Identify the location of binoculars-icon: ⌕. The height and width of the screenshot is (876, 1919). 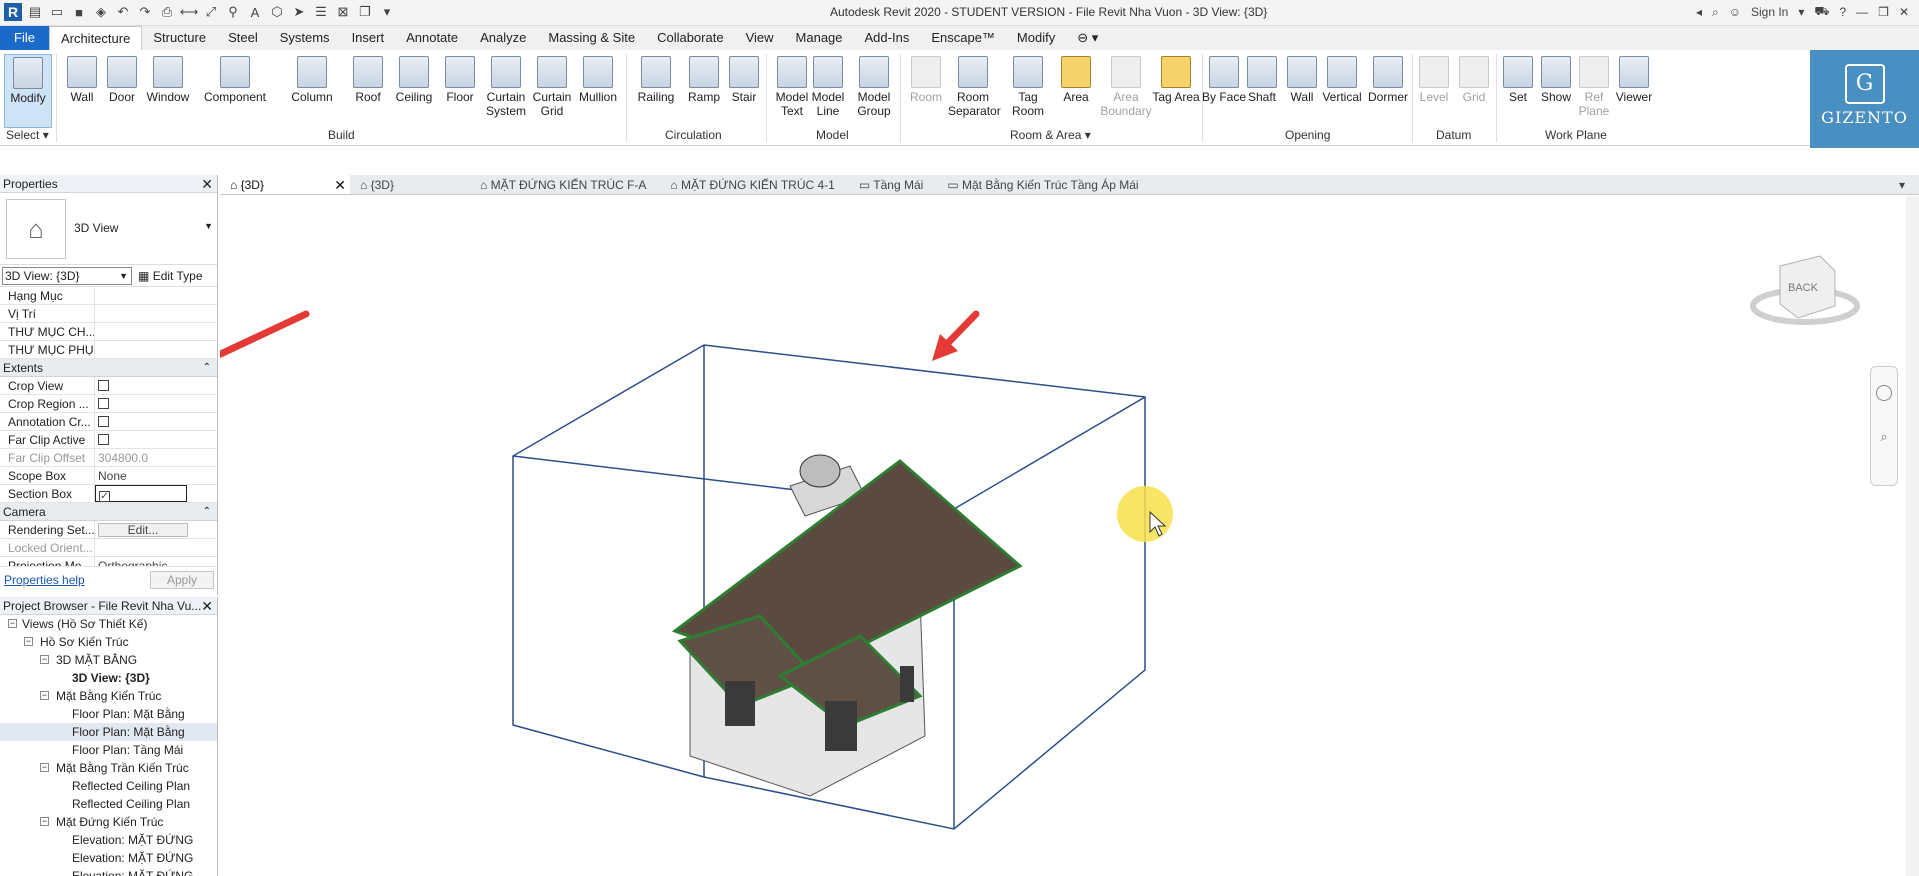
(1715, 12).